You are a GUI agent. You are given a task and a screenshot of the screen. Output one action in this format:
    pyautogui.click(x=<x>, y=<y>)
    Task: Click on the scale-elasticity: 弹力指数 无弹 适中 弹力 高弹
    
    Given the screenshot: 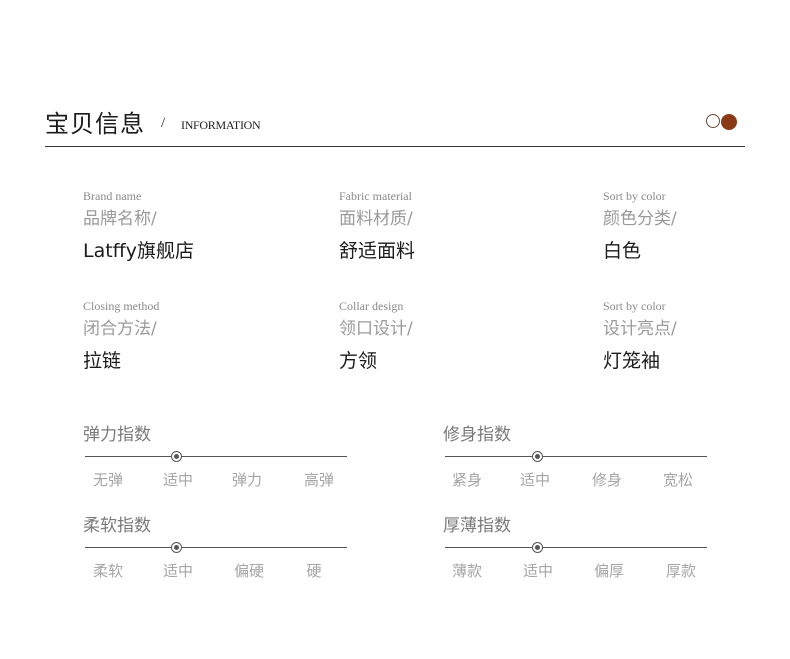 What is the action you would take?
    pyautogui.click(x=215, y=456)
    